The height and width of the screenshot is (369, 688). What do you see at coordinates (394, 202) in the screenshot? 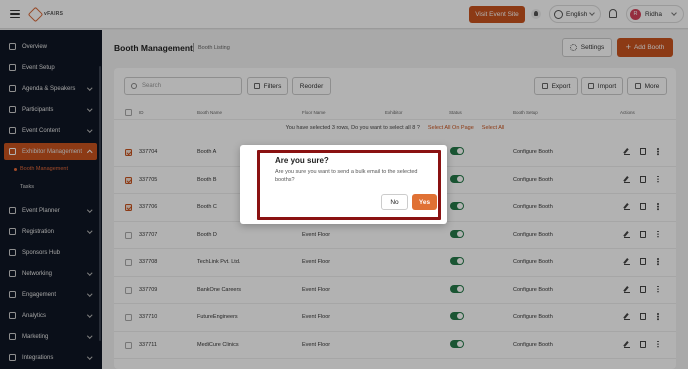
I see `no-button: No` at bounding box center [394, 202].